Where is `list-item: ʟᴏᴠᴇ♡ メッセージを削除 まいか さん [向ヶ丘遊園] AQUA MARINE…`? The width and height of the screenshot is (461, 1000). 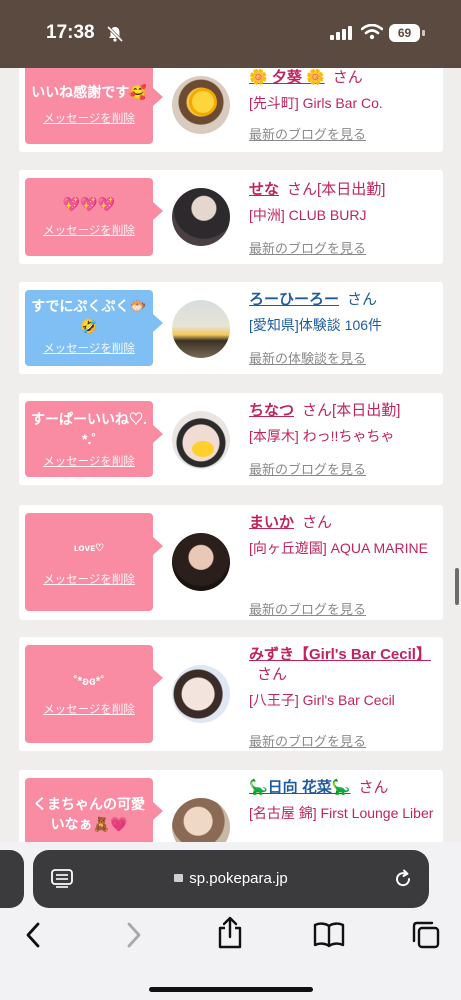
list-item: ʟᴏᴠᴇ♡ メッセージを削除 まいか さん [向ヶ丘遊園] AQUA MARINE… is located at coordinates (231, 562).